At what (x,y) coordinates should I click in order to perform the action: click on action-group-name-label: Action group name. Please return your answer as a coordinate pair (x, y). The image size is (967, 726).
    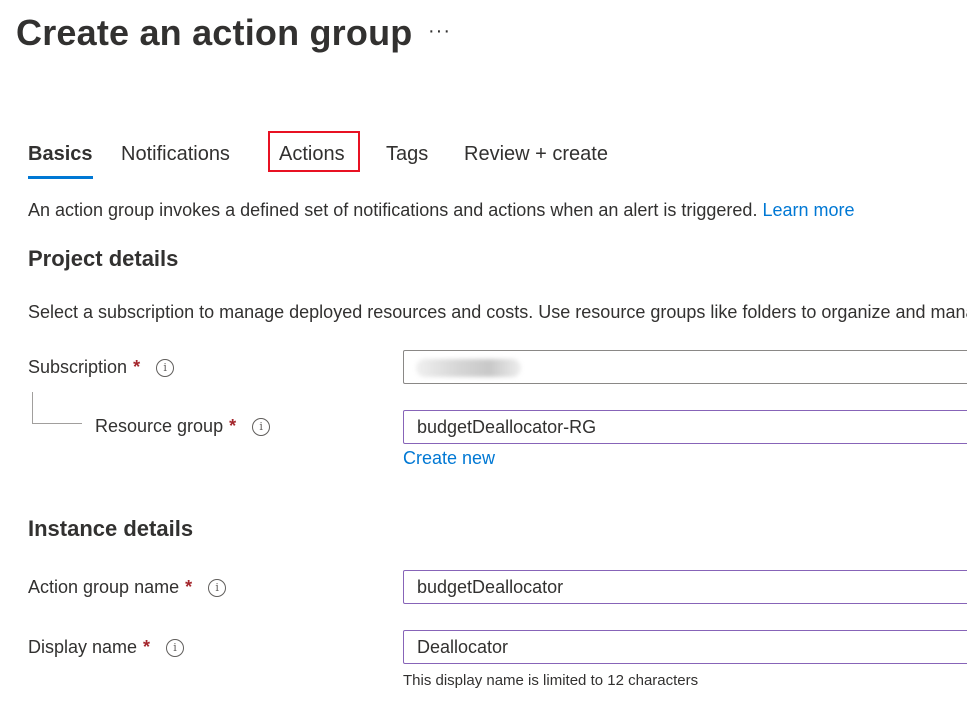
    Looking at the image, I should click on (104, 587).